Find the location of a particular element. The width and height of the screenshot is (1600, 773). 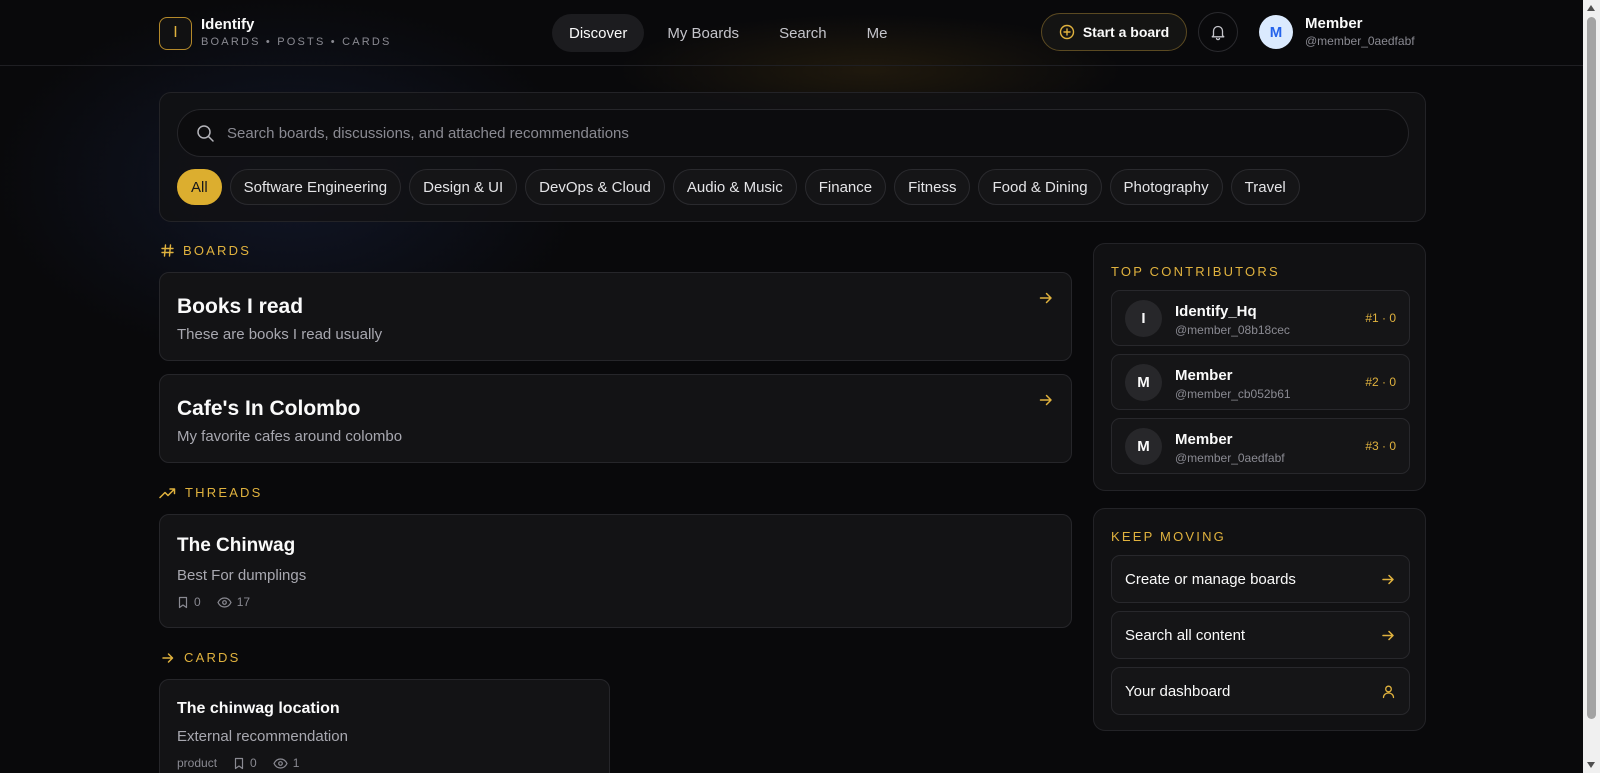

create-manage-boards-link: Create or manage boards is located at coordinates (1260, 579).